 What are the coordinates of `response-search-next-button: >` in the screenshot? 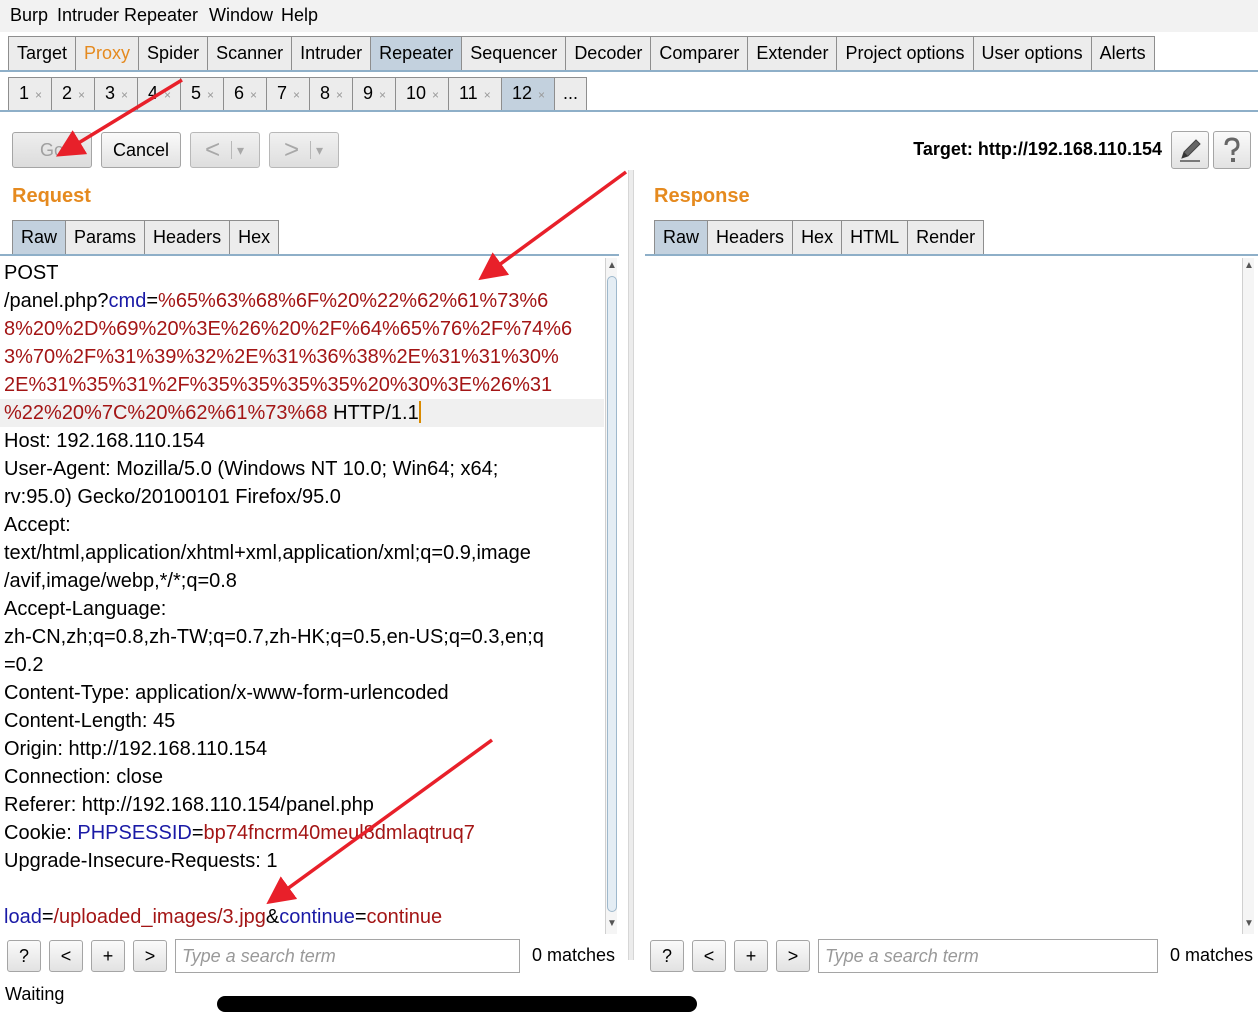 It's located at (793, 956).